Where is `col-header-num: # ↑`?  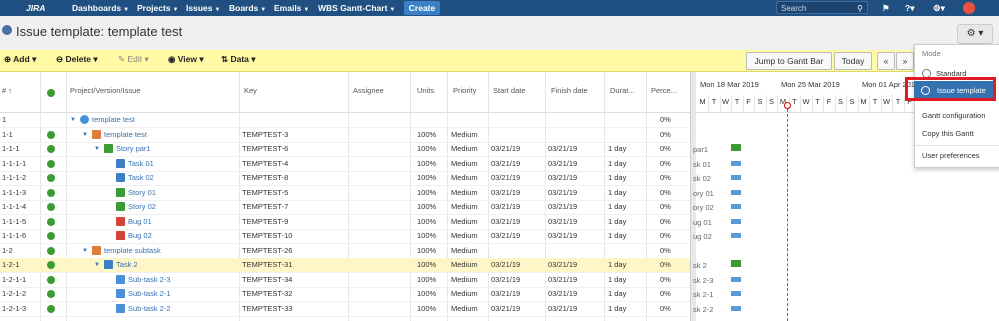
col-header-num: # ↑ is located at coordinates (7, 90).